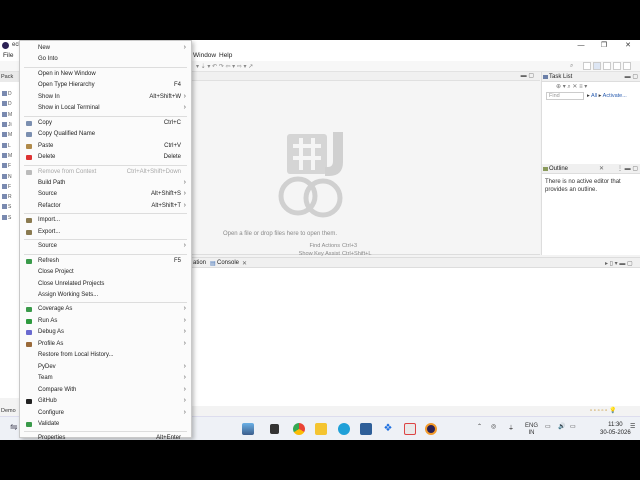 This screenshot has width=640, height=480. Describe the element at coordinates (531, 430) in the screenshot. I see `language-indicator: ENG IN` at that location.